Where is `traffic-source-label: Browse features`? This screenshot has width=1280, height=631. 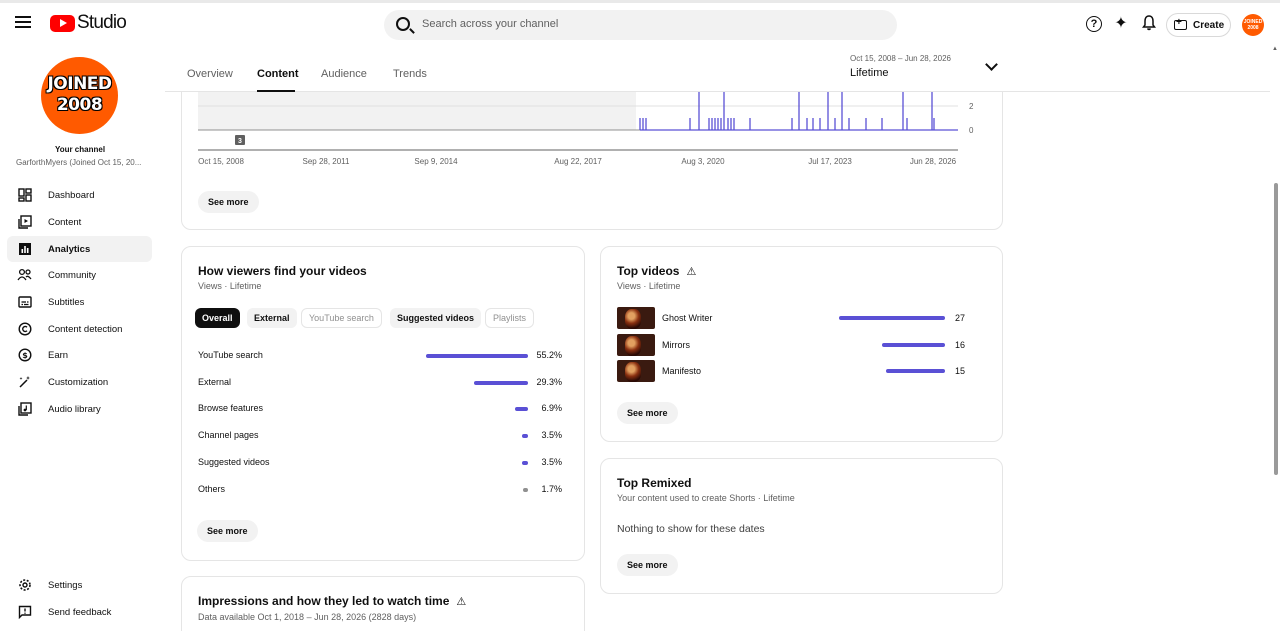 traffic-source-label: Browse features is located at coordinates (231, 408).